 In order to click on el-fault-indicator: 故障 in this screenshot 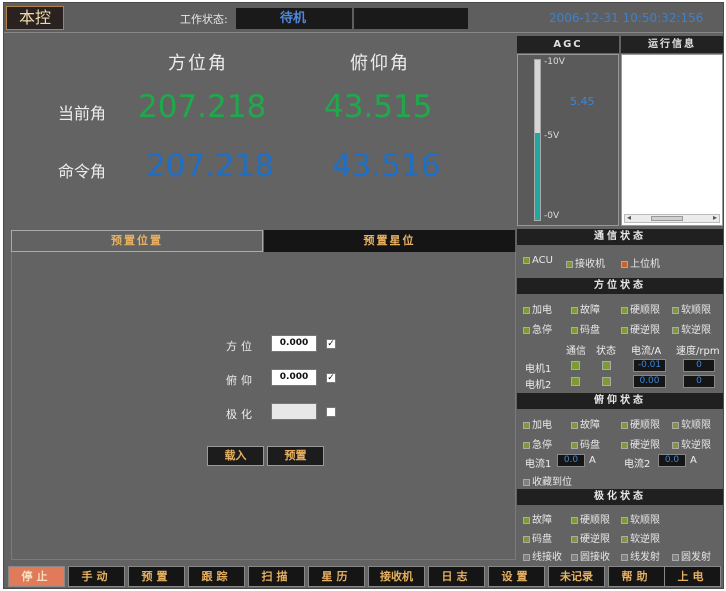, I will do `click(585, 423)`.